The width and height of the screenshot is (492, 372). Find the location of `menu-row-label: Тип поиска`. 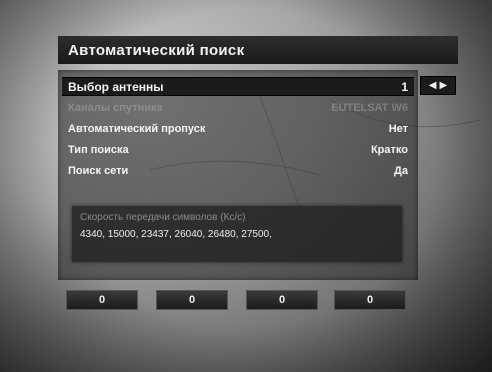

menu-row-label: Тип поиска is located at coordinates (98, 149).